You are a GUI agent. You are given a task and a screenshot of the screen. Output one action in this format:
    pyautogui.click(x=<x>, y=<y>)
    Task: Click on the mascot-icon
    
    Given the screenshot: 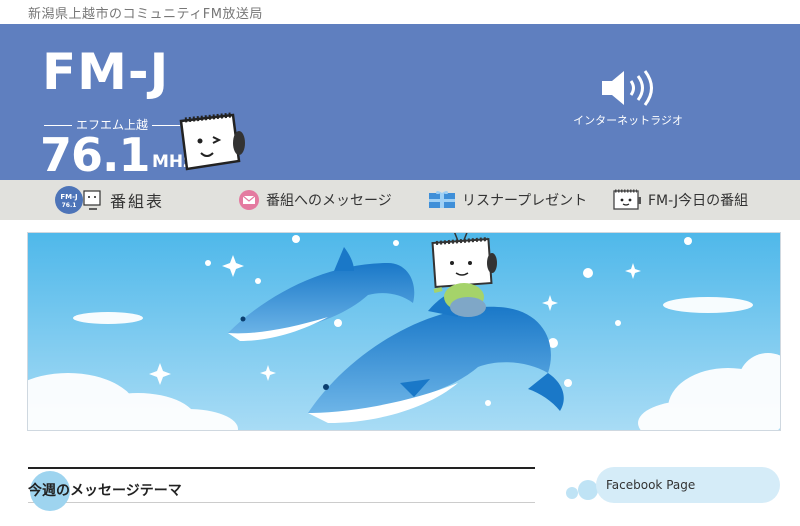 What is the action you would take?
    pyautogui.click(x=212, y=141)
    